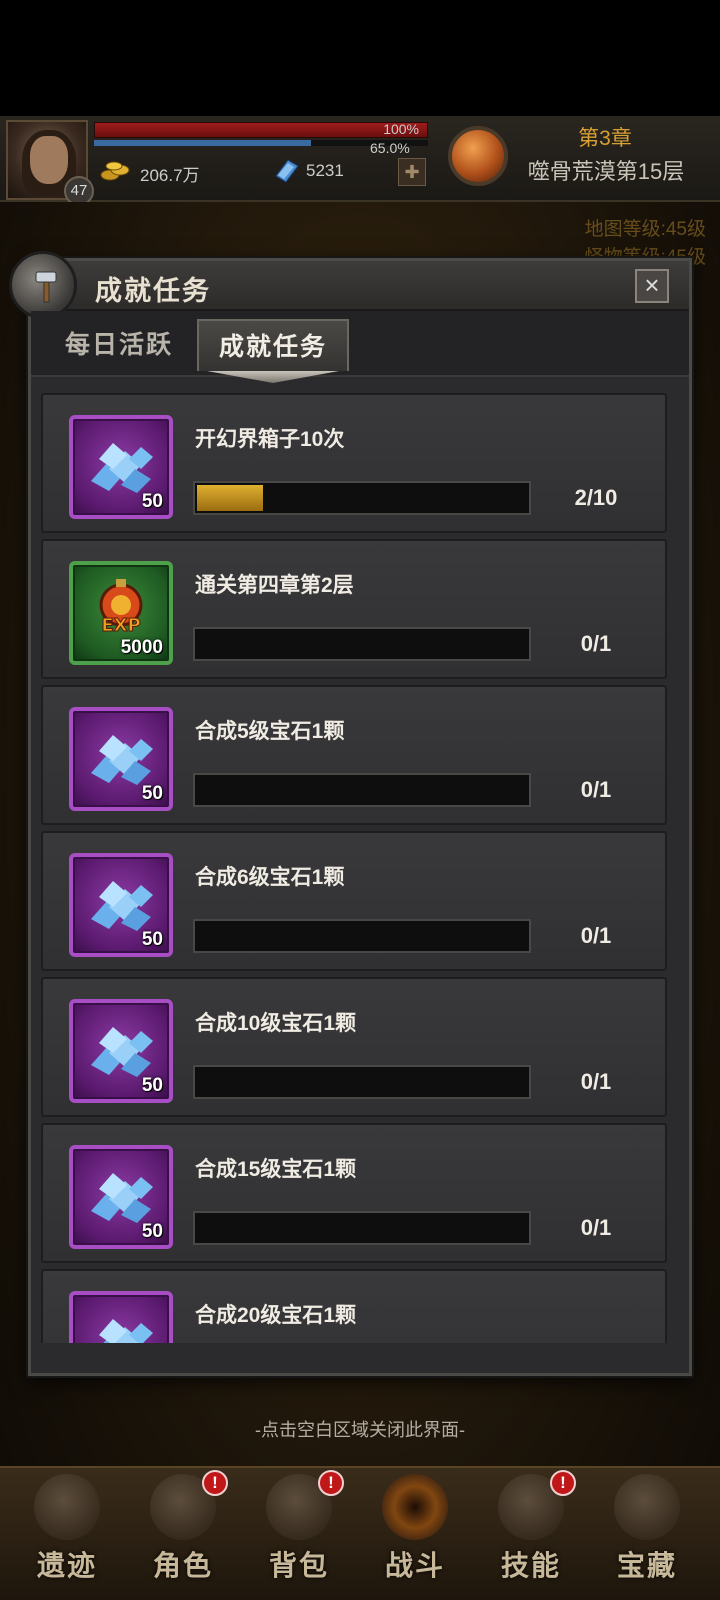 The width and height of the screenshot is (720, 1600). Describe the element at coordinates (360, 344) in the screenshot. I see `tab-bar: 每日活跃 成就任务` at that location.